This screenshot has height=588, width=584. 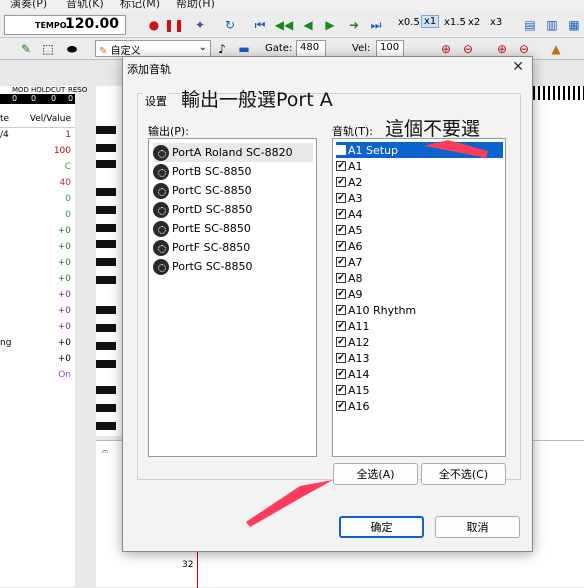 What do you see at coordinates (419, 214) in the screenshot?
I see `track-item: ✔ A4` at bounding box center [419, 214].